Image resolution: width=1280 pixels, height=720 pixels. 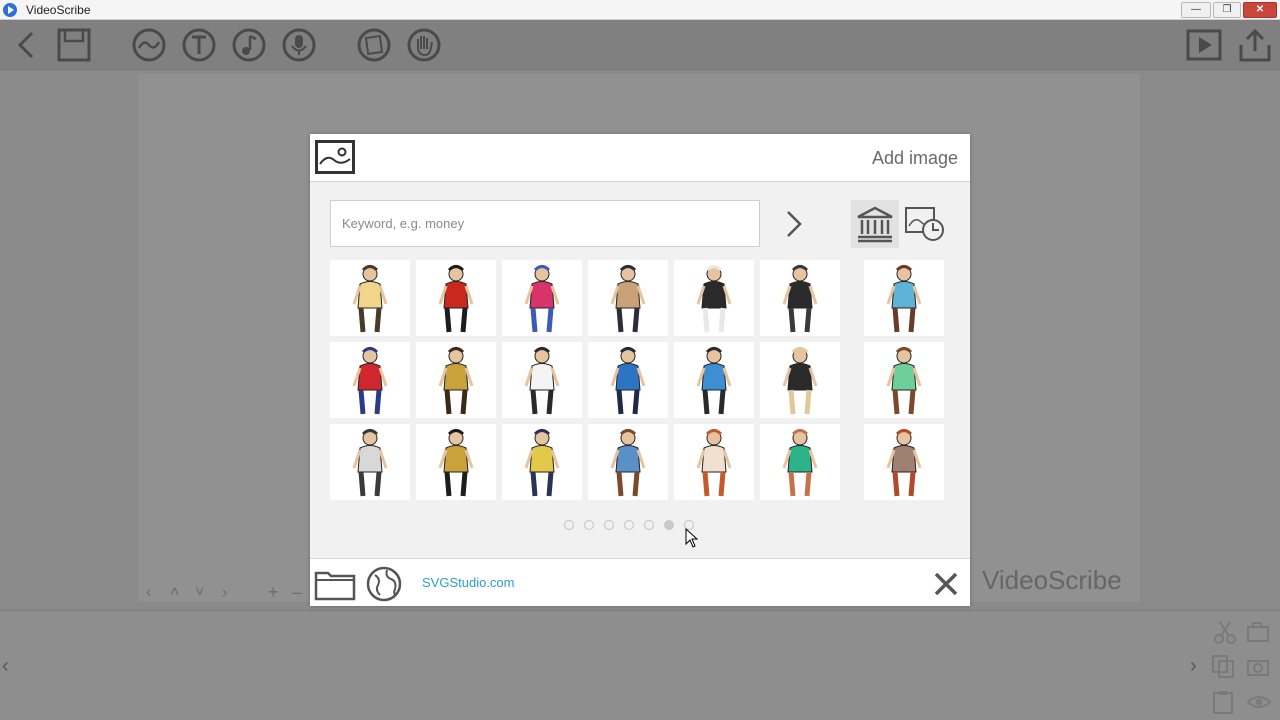 I want to click on back-icon, so click(x=26, y=45).